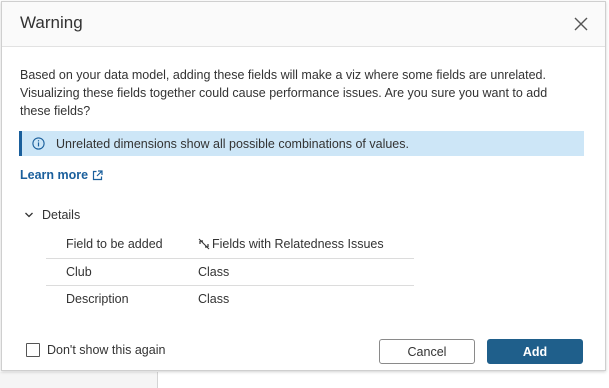  I want to click on header-relatedness-label: Fields with Relatedness Issues, so click(298, 244).